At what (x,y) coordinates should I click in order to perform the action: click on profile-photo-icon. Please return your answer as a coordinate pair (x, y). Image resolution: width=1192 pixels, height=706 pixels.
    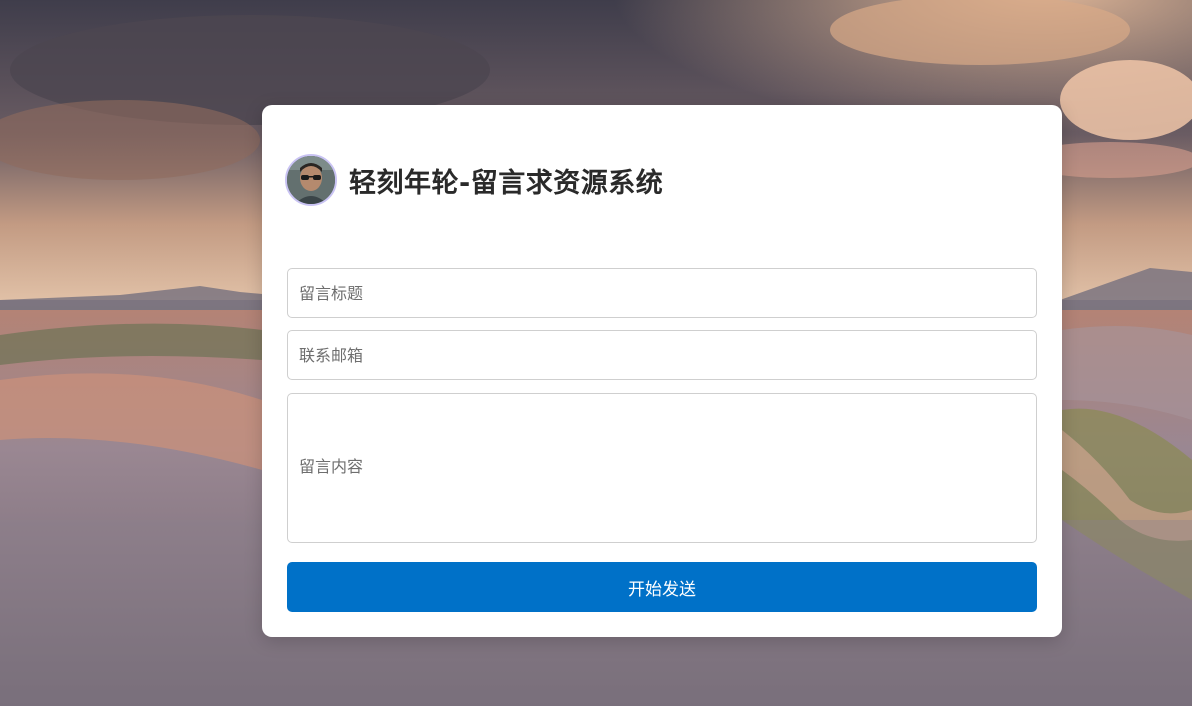
    Looking at the image, I should click on (311, 180).